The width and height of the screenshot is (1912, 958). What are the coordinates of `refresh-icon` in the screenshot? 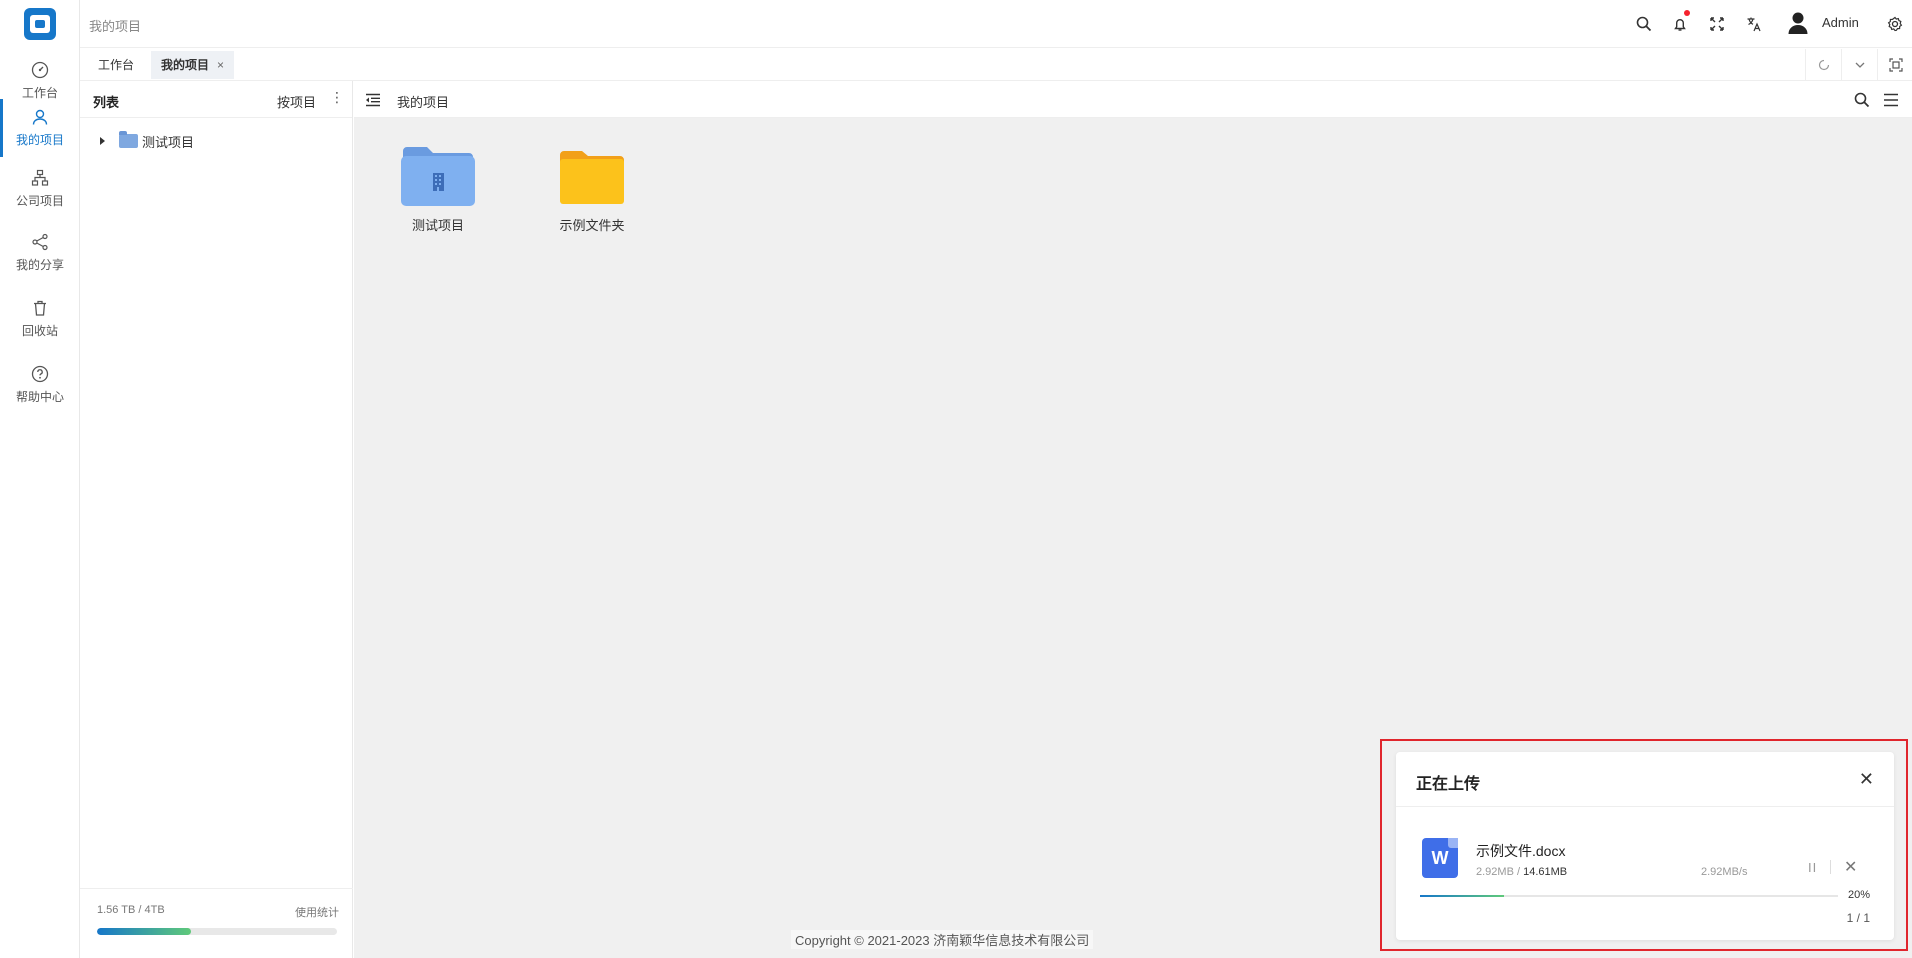 It's located at (1823, 65).